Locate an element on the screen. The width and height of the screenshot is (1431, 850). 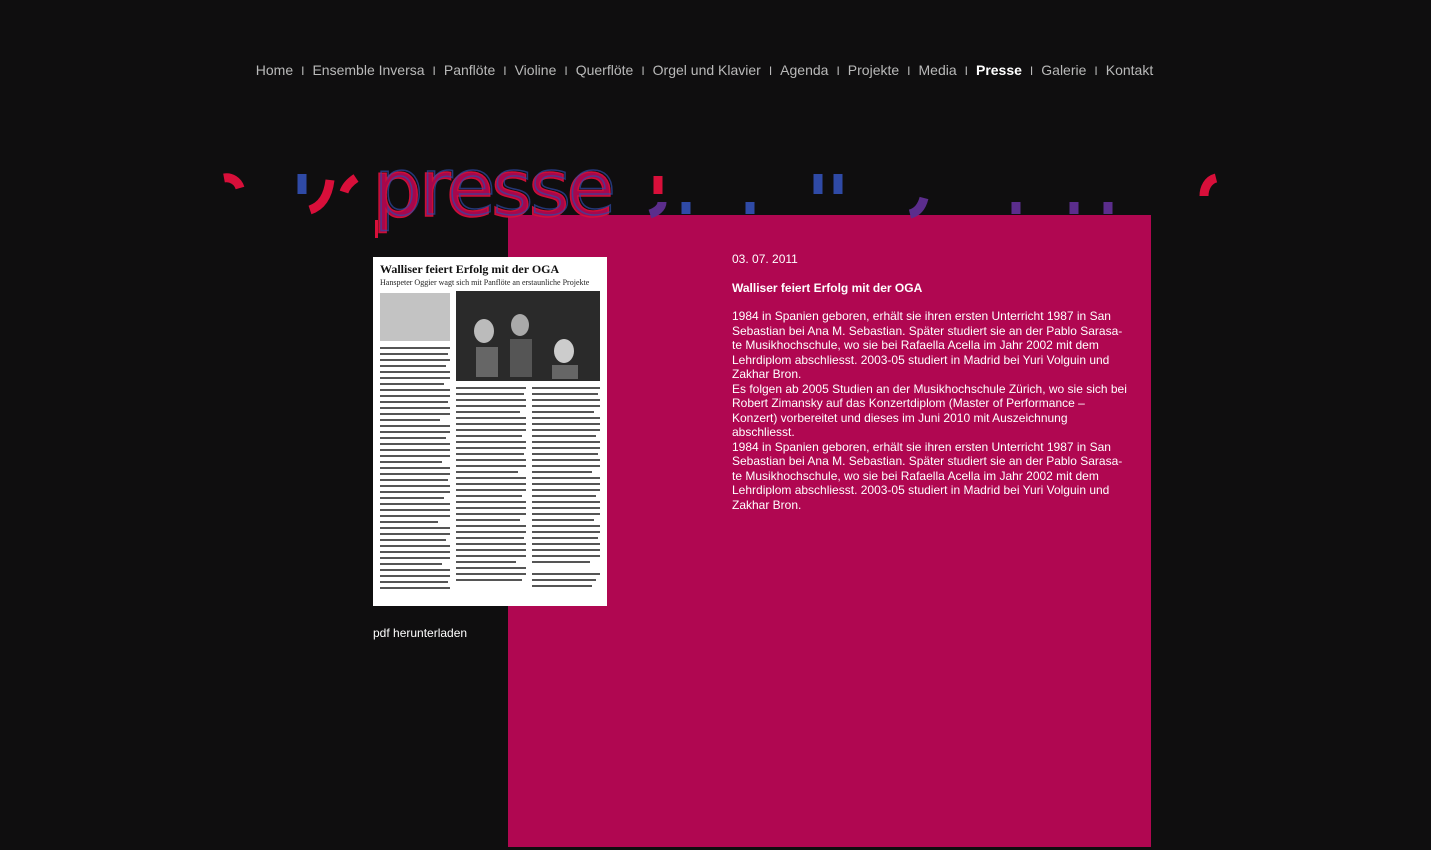
nav-item-media: Media is located at coordinates (938, 70).